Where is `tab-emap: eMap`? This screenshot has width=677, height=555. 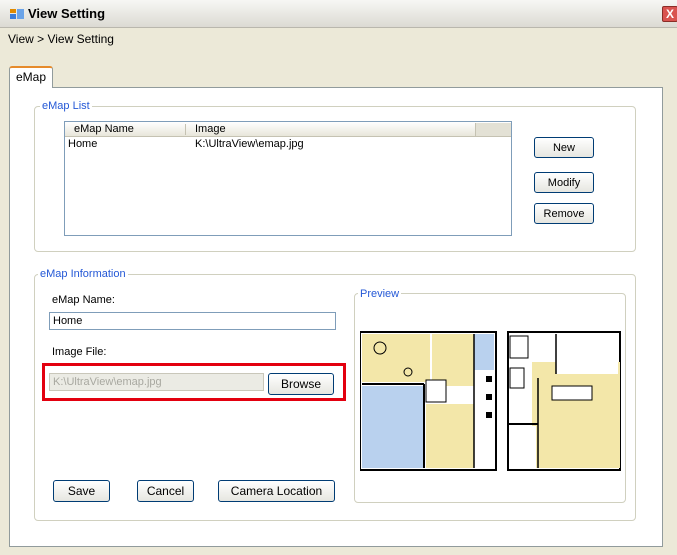 tab-emap: eMap is located at coordinates (31, 77).